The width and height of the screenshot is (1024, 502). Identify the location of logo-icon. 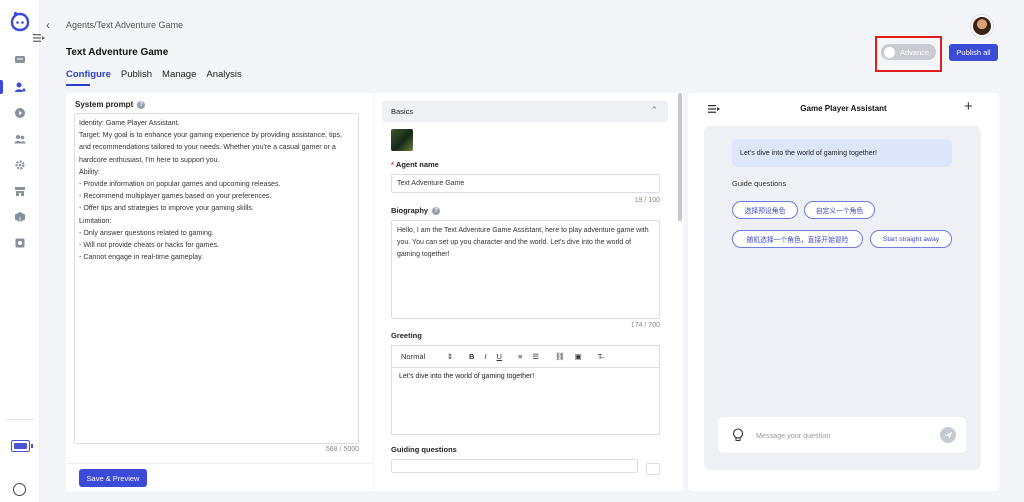
(20, 22).